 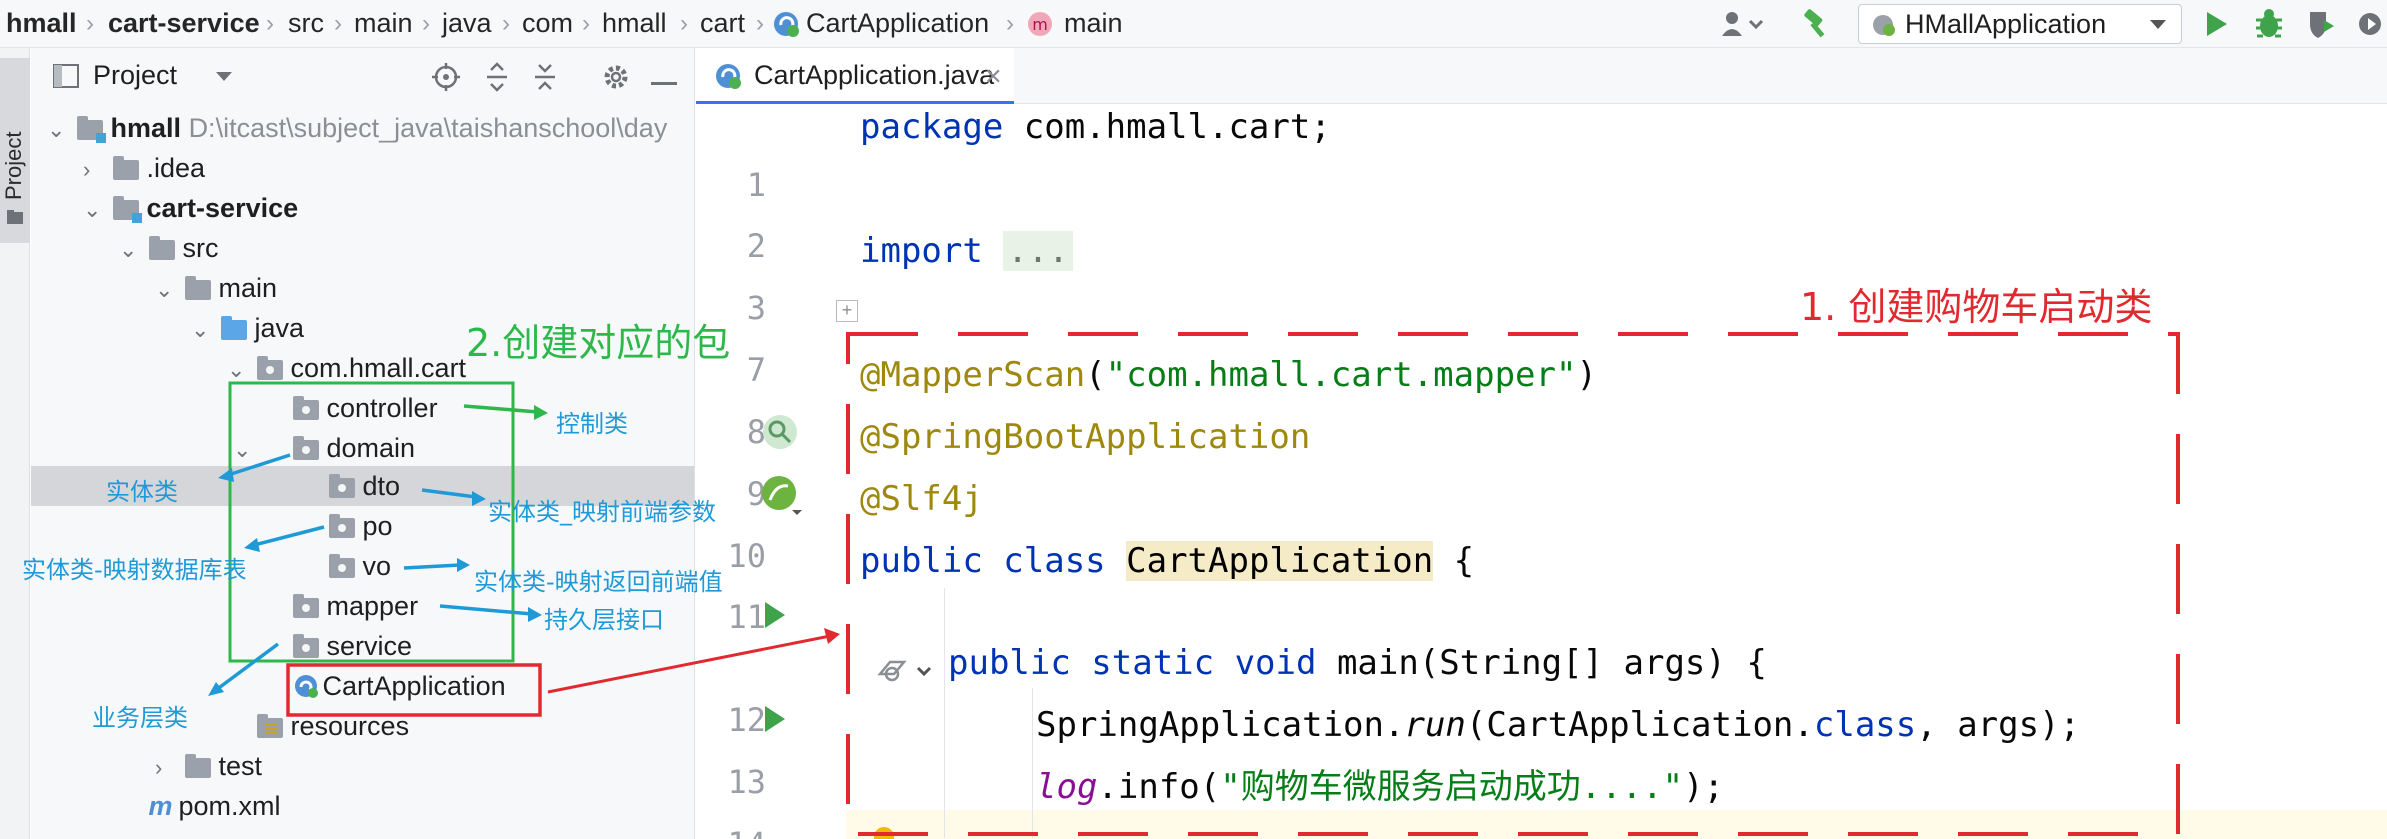 What do you see at coordinates (1742, 26) in the screenshot?
I see `user-icon` at bounding box center [1742, 26].